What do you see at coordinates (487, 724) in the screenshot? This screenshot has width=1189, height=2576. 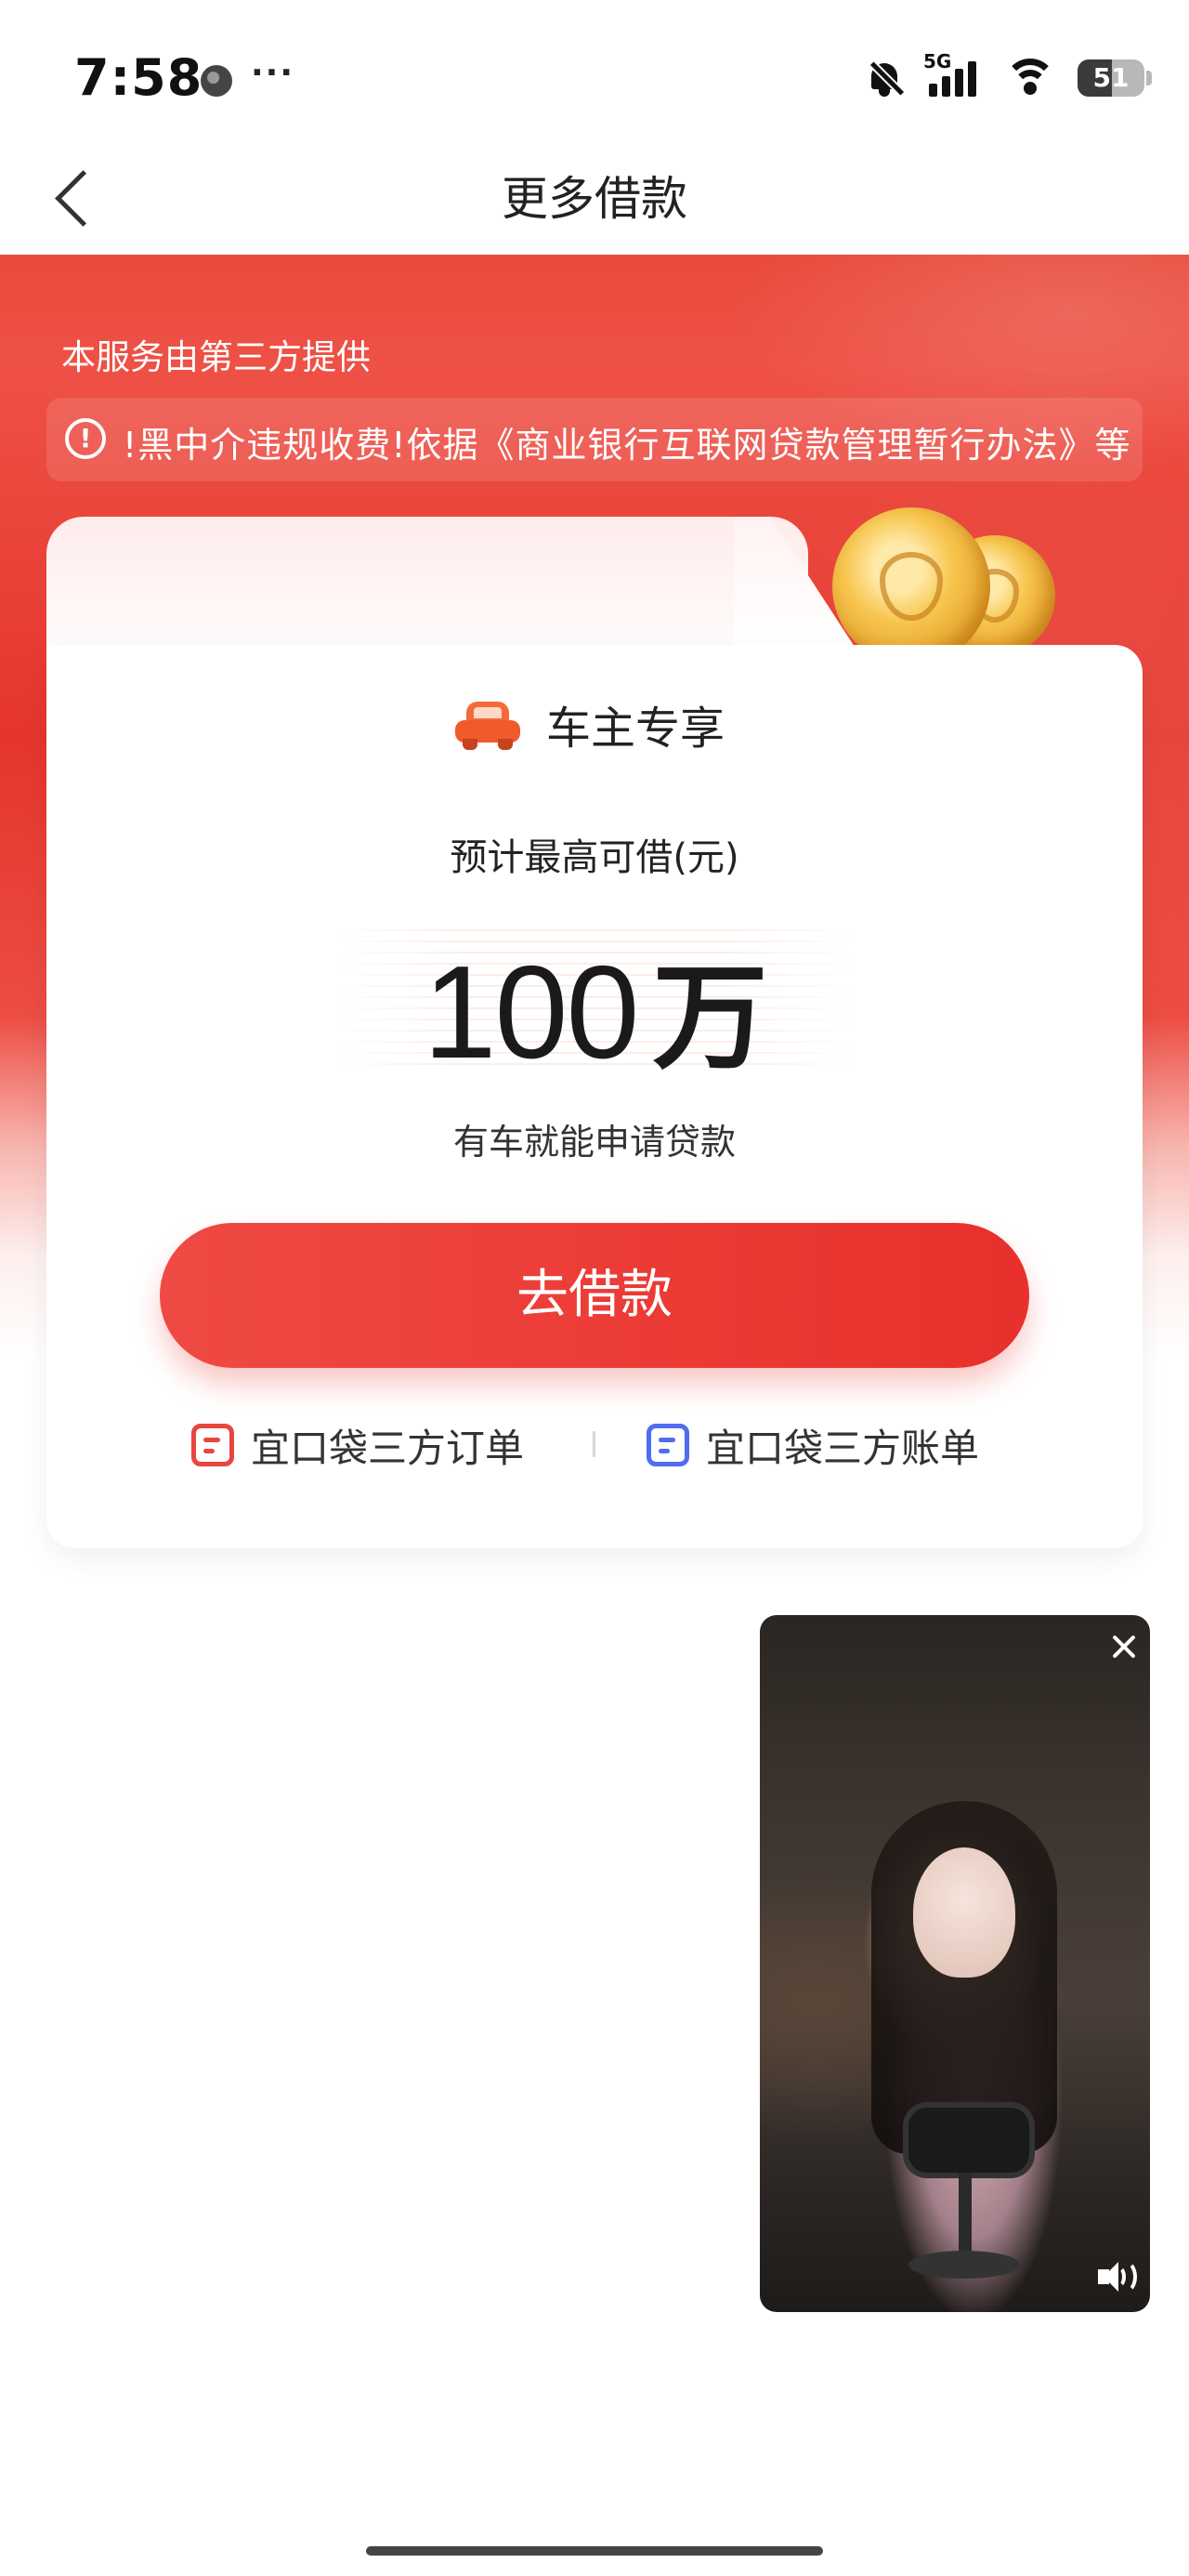 I see `car-icon` at bounding box center [487, 724].